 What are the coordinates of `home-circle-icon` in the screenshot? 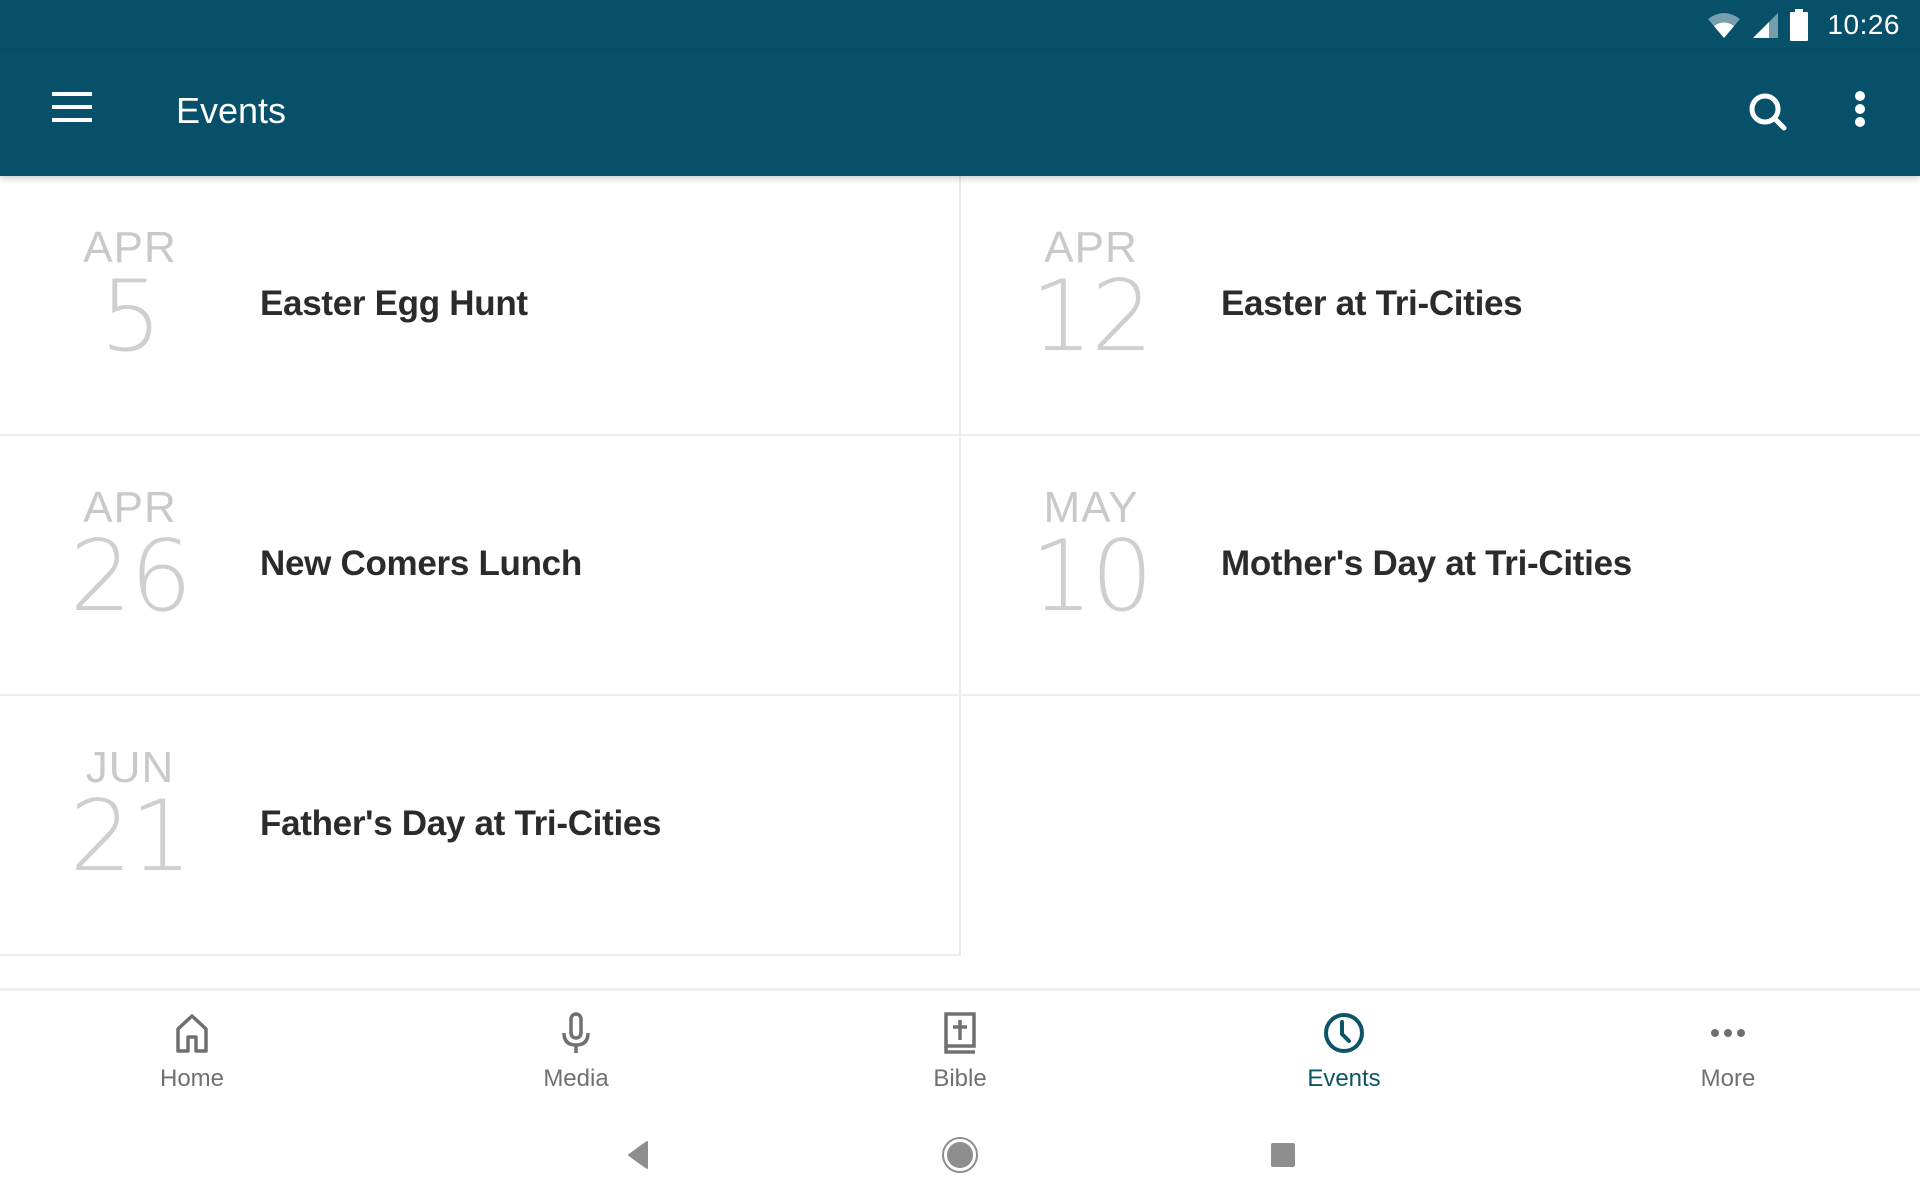 It's located at (960, 1155).